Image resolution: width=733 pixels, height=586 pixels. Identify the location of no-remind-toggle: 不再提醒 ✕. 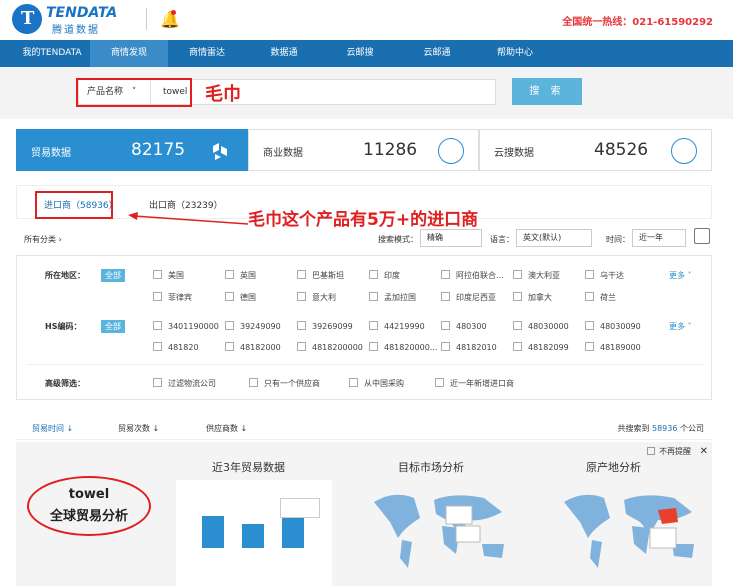
(677, 451).